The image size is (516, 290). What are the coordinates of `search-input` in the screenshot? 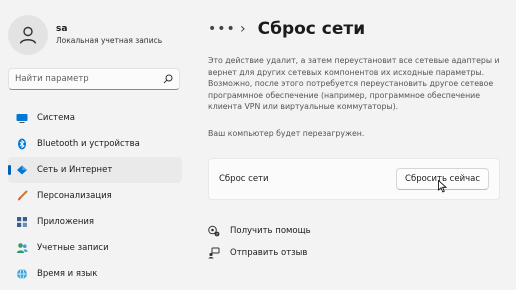 It's located at (89, 79).